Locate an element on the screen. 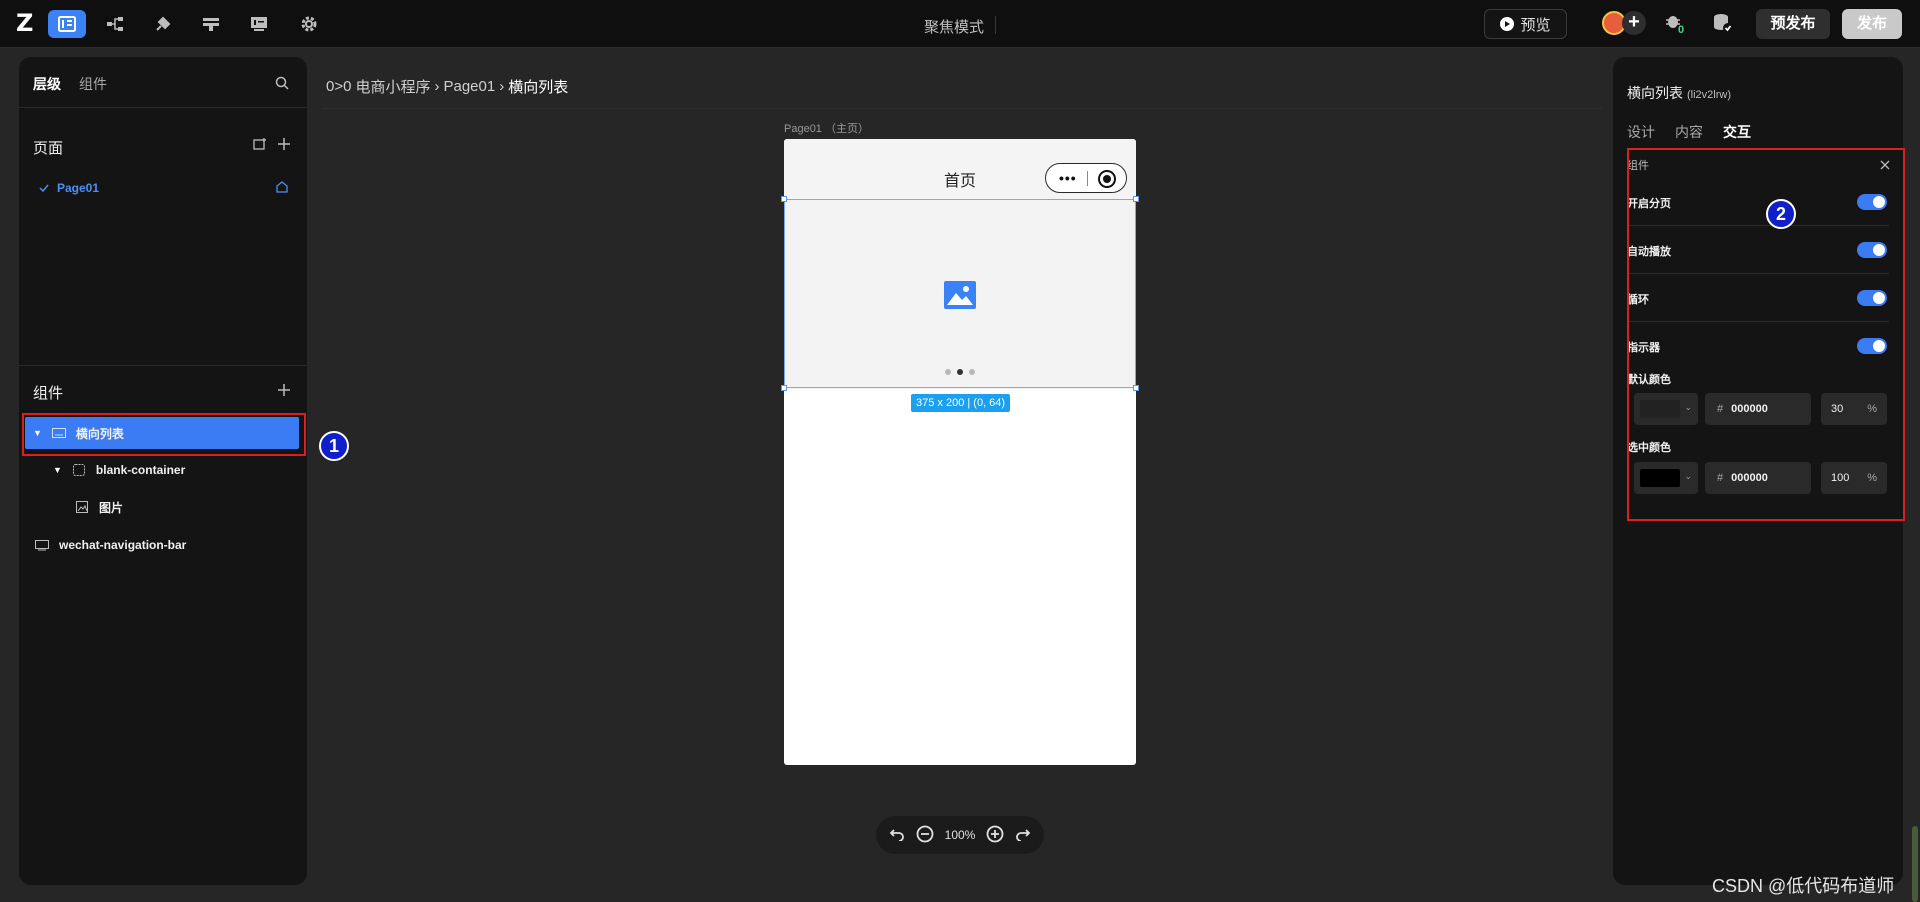  selection-outline is located at coordinates (960, 293).